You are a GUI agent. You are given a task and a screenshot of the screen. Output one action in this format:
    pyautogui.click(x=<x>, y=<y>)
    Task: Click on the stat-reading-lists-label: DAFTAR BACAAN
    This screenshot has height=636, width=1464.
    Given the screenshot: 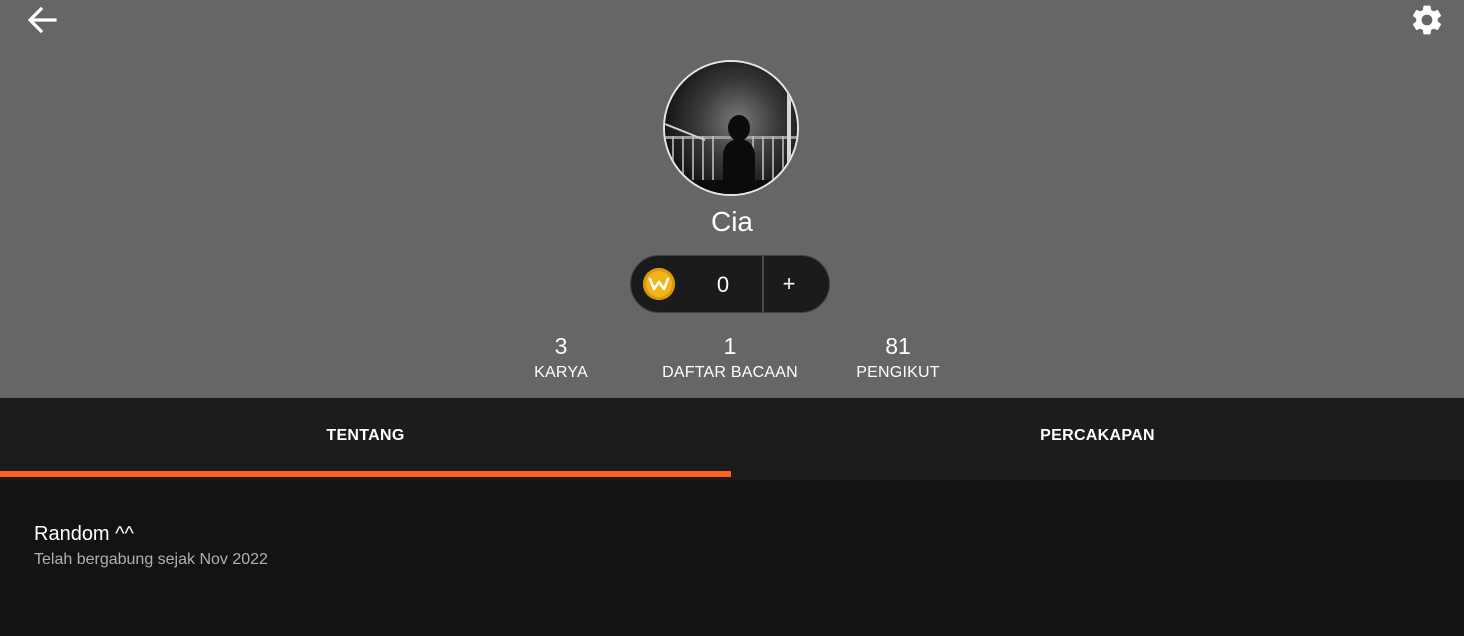 What is the action you would take?
    pyautogui.click(x=730, y=372)
    